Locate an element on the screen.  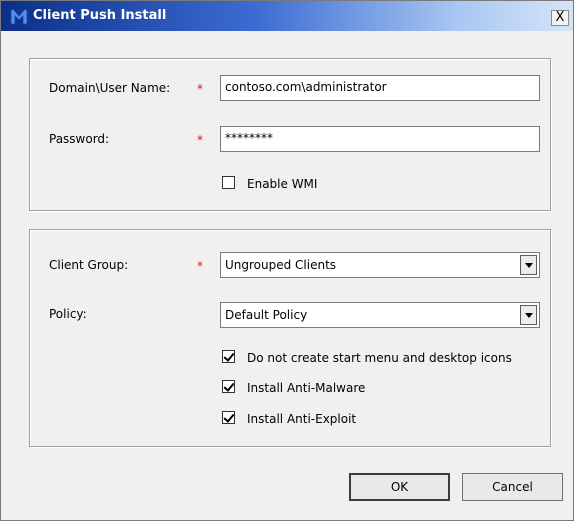
username-input: contoso.com\administrator is located at coordinates (380, 88).